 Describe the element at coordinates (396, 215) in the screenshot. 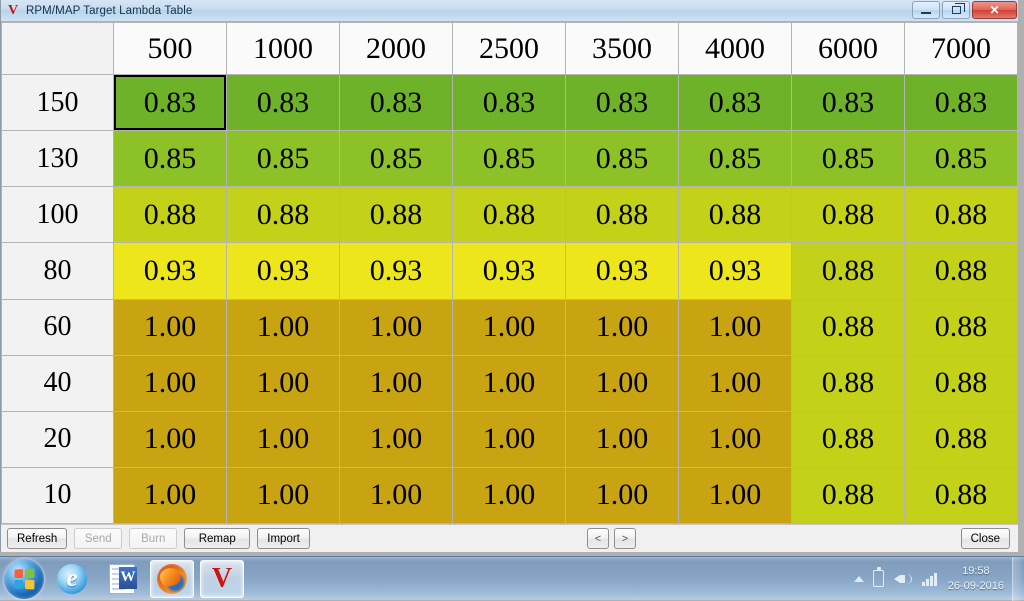

I see `table-cell-r2-c2: 0.88` at that location.